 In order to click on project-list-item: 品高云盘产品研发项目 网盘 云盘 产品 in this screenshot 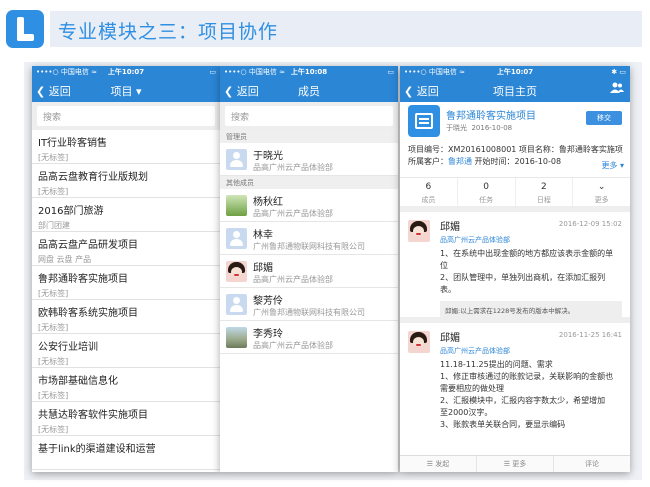, I will do `click(126, 249)`.